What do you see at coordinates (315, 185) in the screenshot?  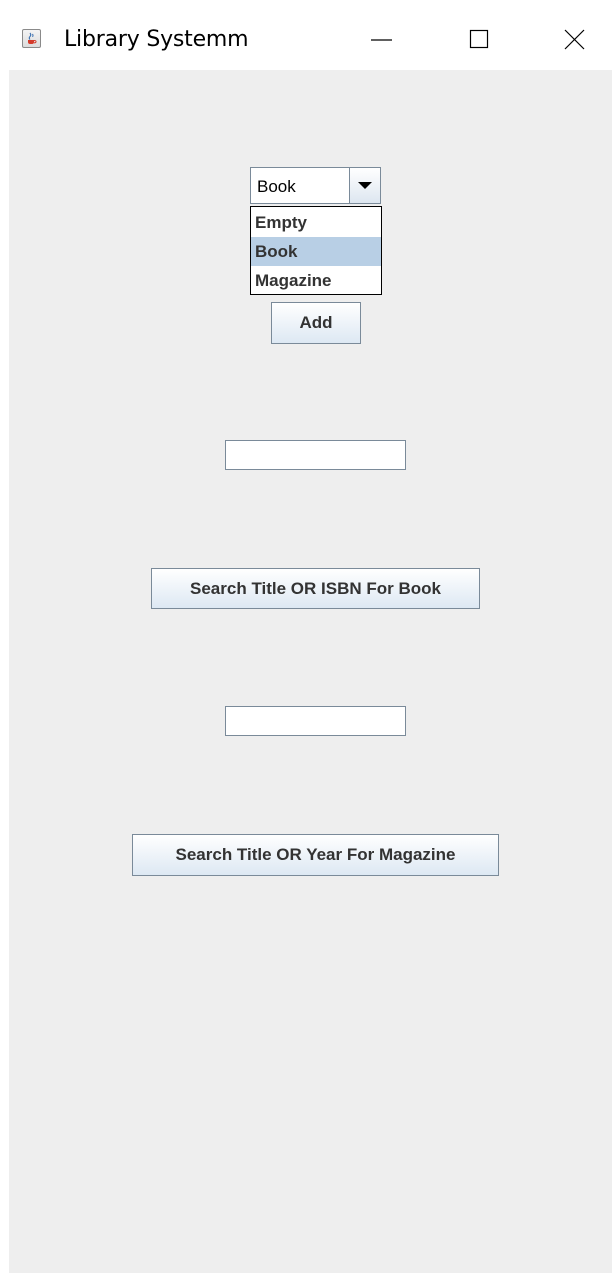 I see `item-type-combo: Book` at bounding box center [315, 185].